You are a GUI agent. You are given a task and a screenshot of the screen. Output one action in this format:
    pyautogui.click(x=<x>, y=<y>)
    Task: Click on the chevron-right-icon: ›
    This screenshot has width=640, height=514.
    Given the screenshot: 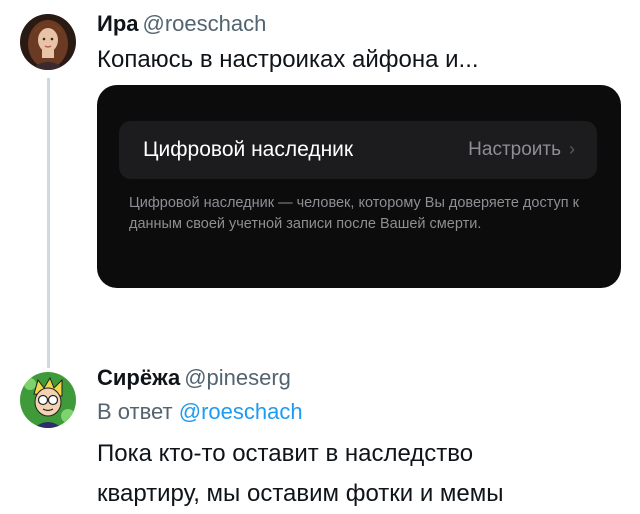 What is the action you would take?
    pyautogui.click(x=572, y=149)
    